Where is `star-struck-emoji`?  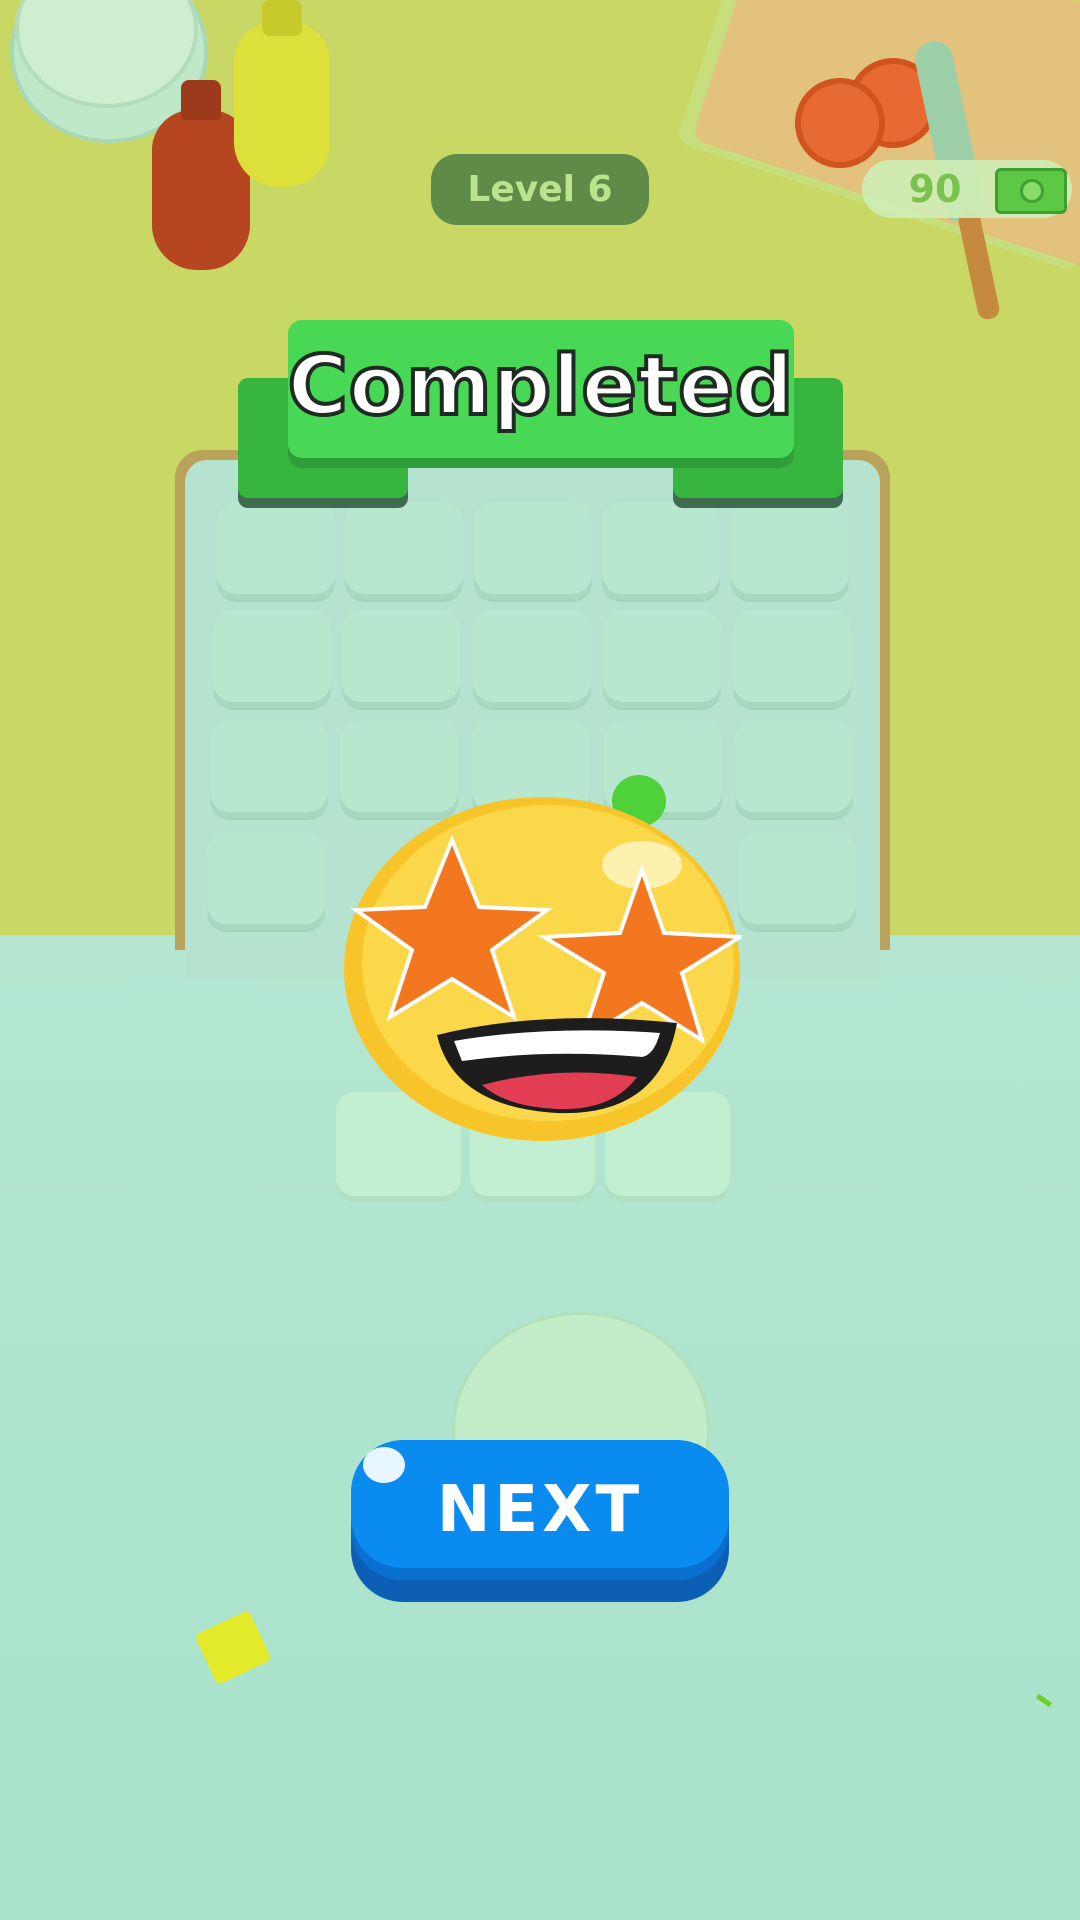 star-struck-emoji is located at coordinates (543, 969).